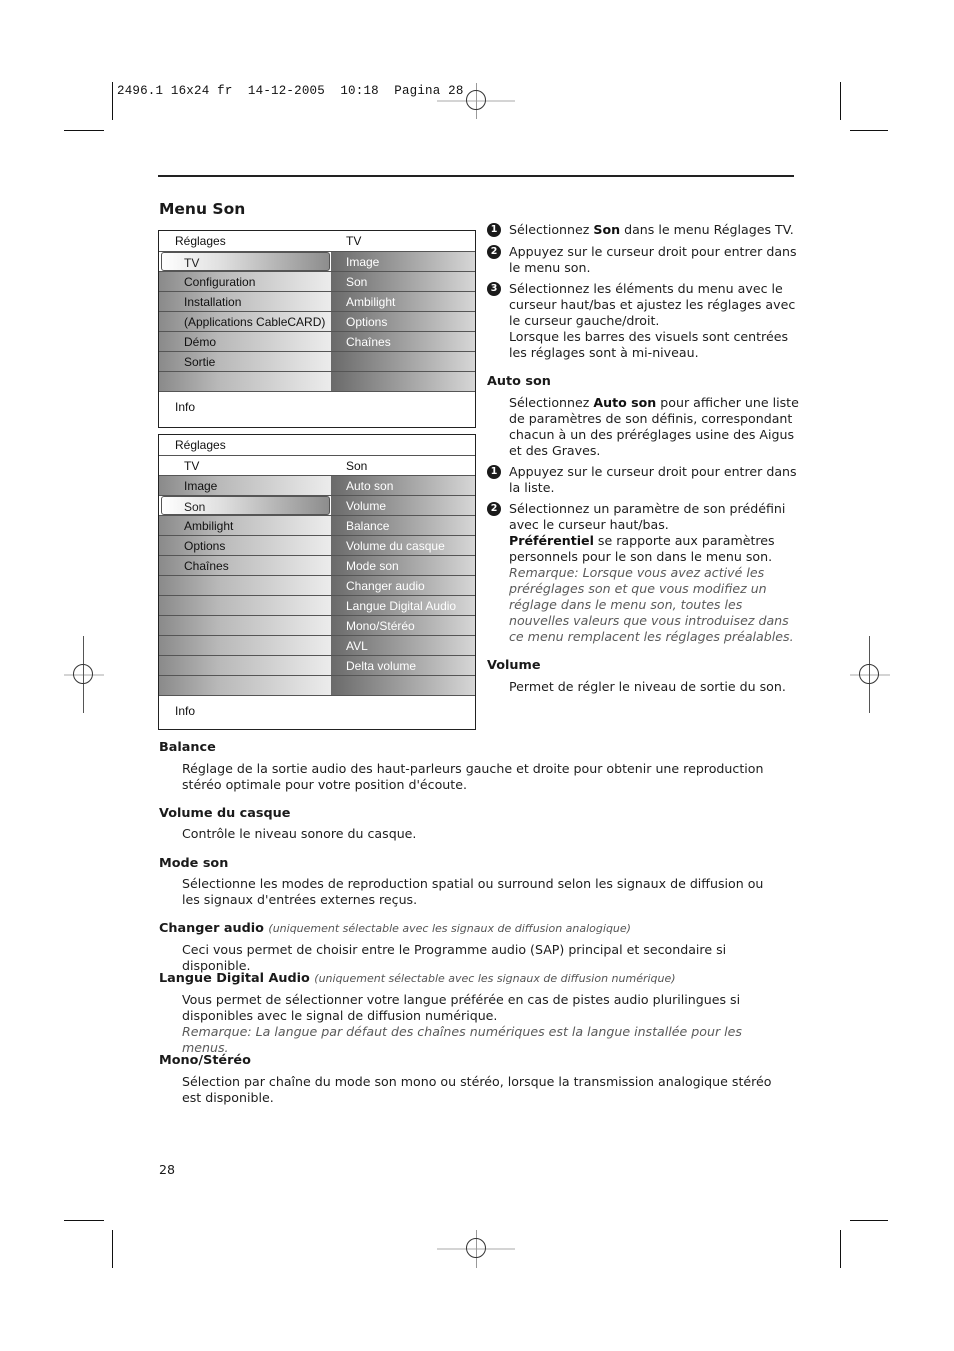 The height and width of the screenshot is (1351, 954). I want to click on heading-volume: Volume, so click(514, 665).